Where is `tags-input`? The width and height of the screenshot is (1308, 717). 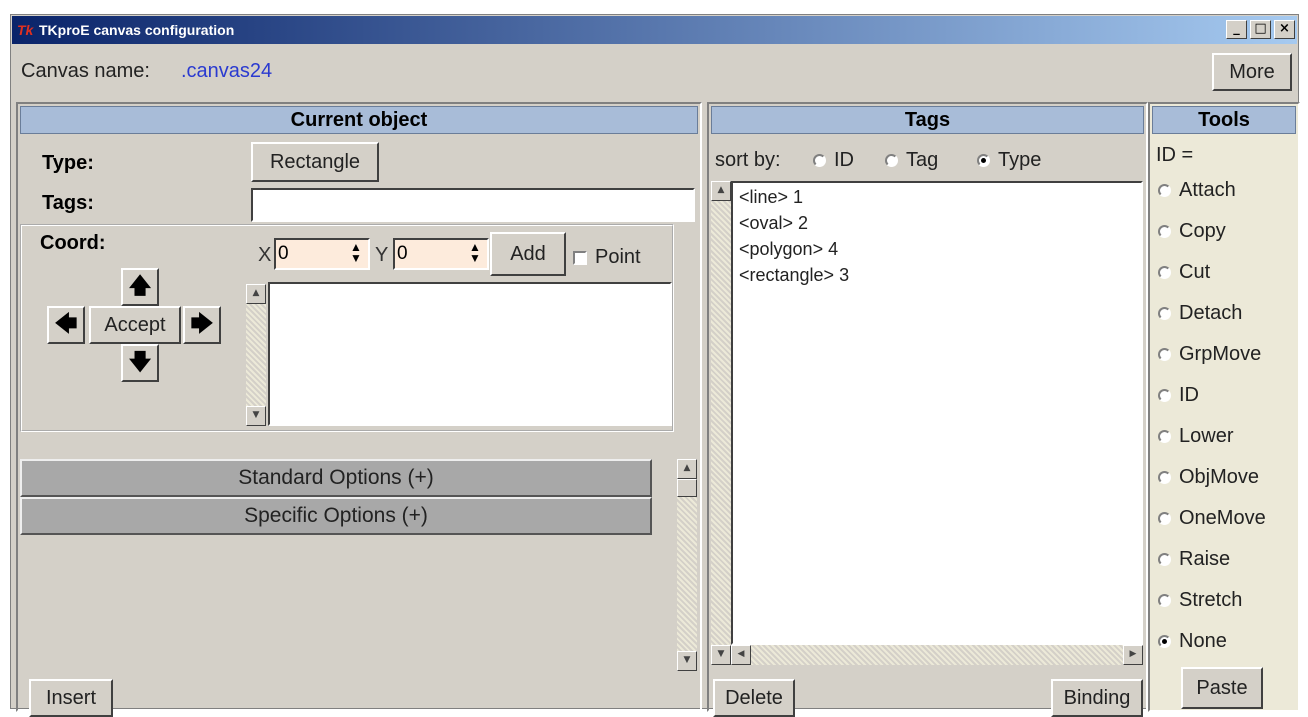
tags-input is located at coordinates (473, 205).